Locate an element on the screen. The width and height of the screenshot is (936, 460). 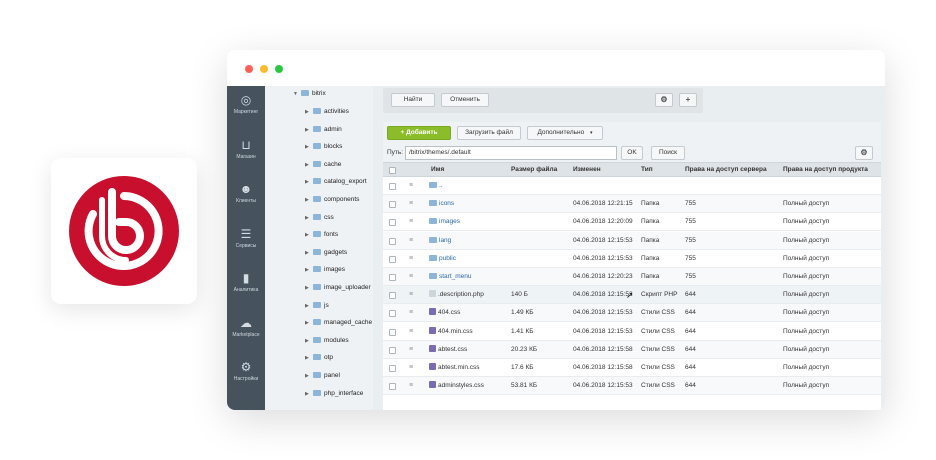
filter-add-button: + is located at coordinates (688, 100).